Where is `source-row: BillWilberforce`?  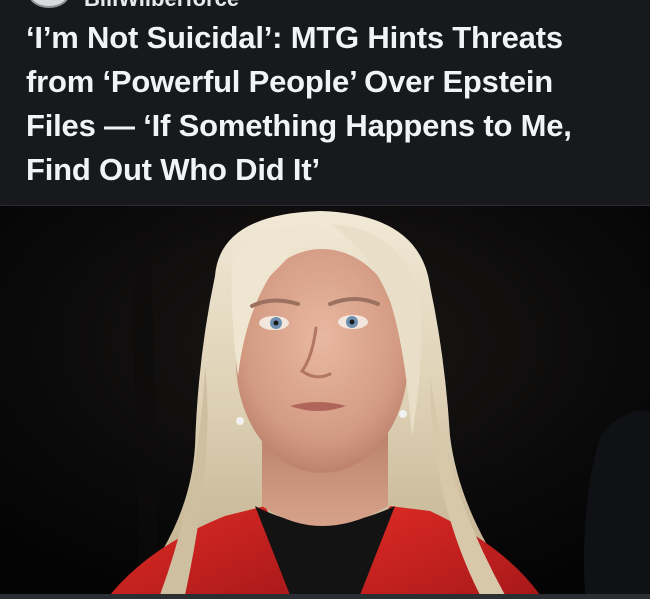 source-row: BillWilberforce is located at coordinates (325, 6).